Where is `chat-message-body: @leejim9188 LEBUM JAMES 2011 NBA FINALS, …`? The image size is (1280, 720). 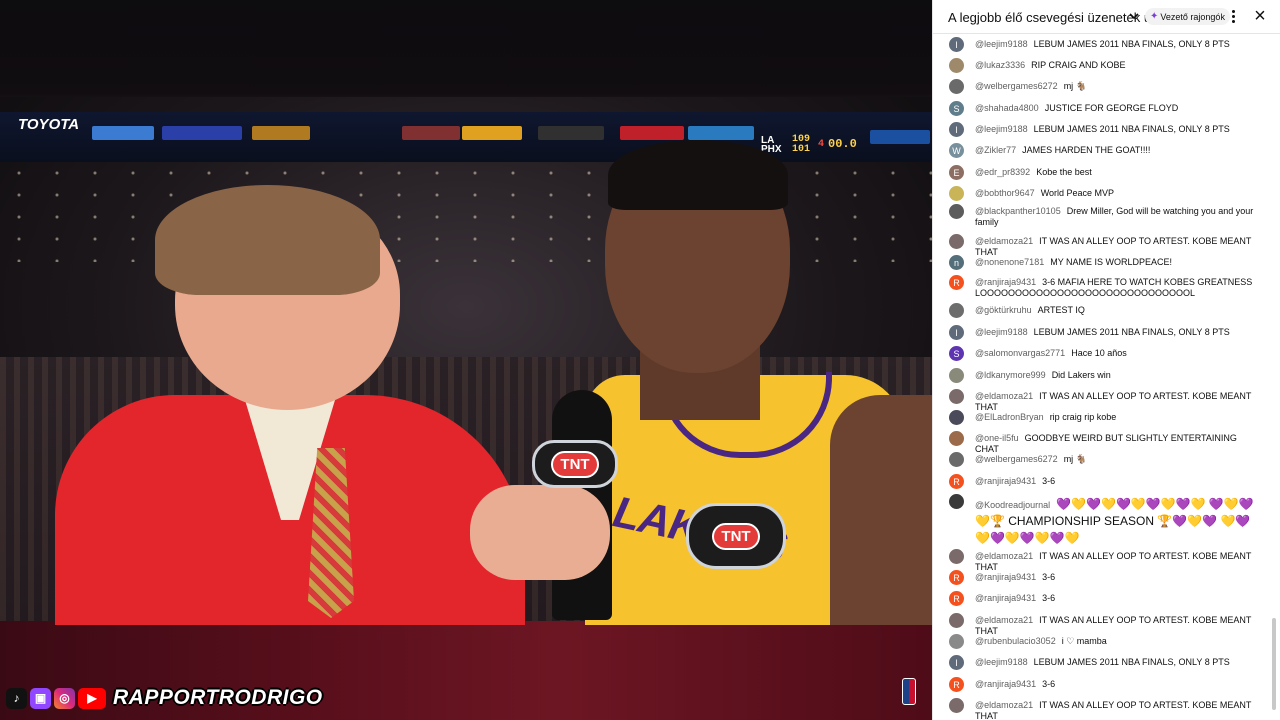
chat-message-body: @leejim9188 LEBUM JAMES 2011 NBA FINALS, … is located at coordinates (1115, 43).